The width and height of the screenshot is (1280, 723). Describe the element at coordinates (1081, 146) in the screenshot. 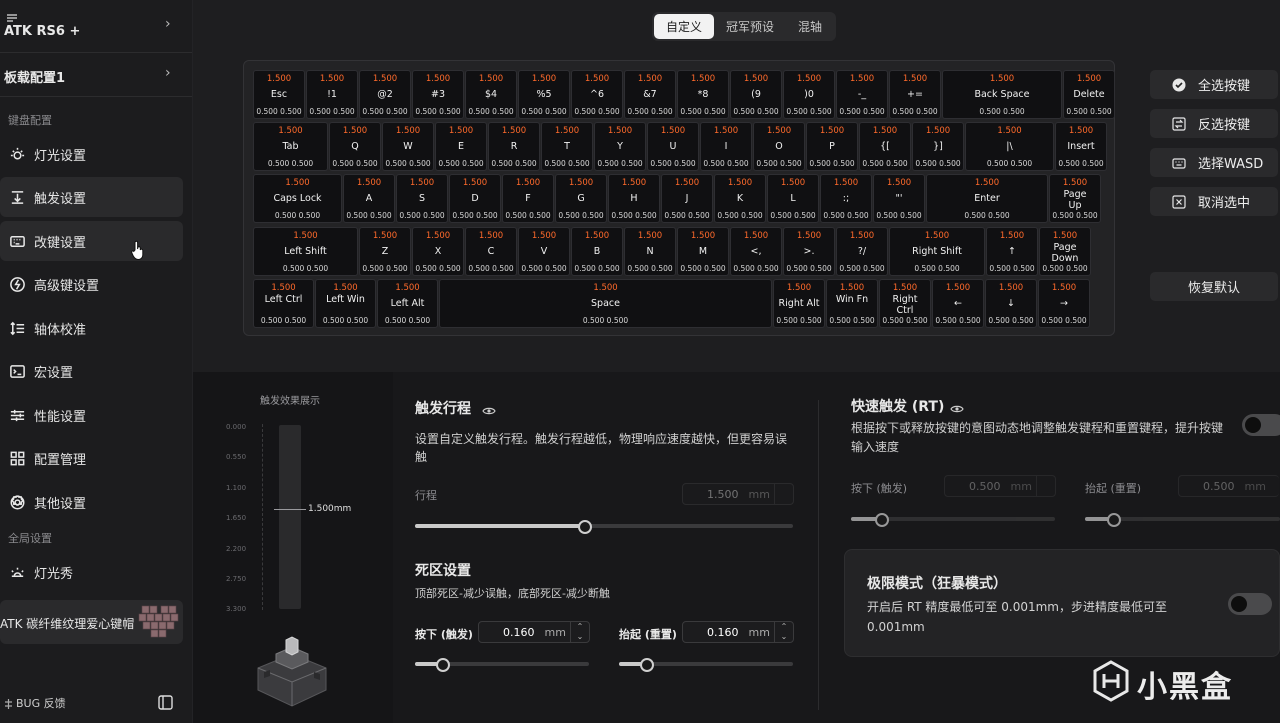

I see `key: 1.500 Insert 0.500 0.500` at that location.